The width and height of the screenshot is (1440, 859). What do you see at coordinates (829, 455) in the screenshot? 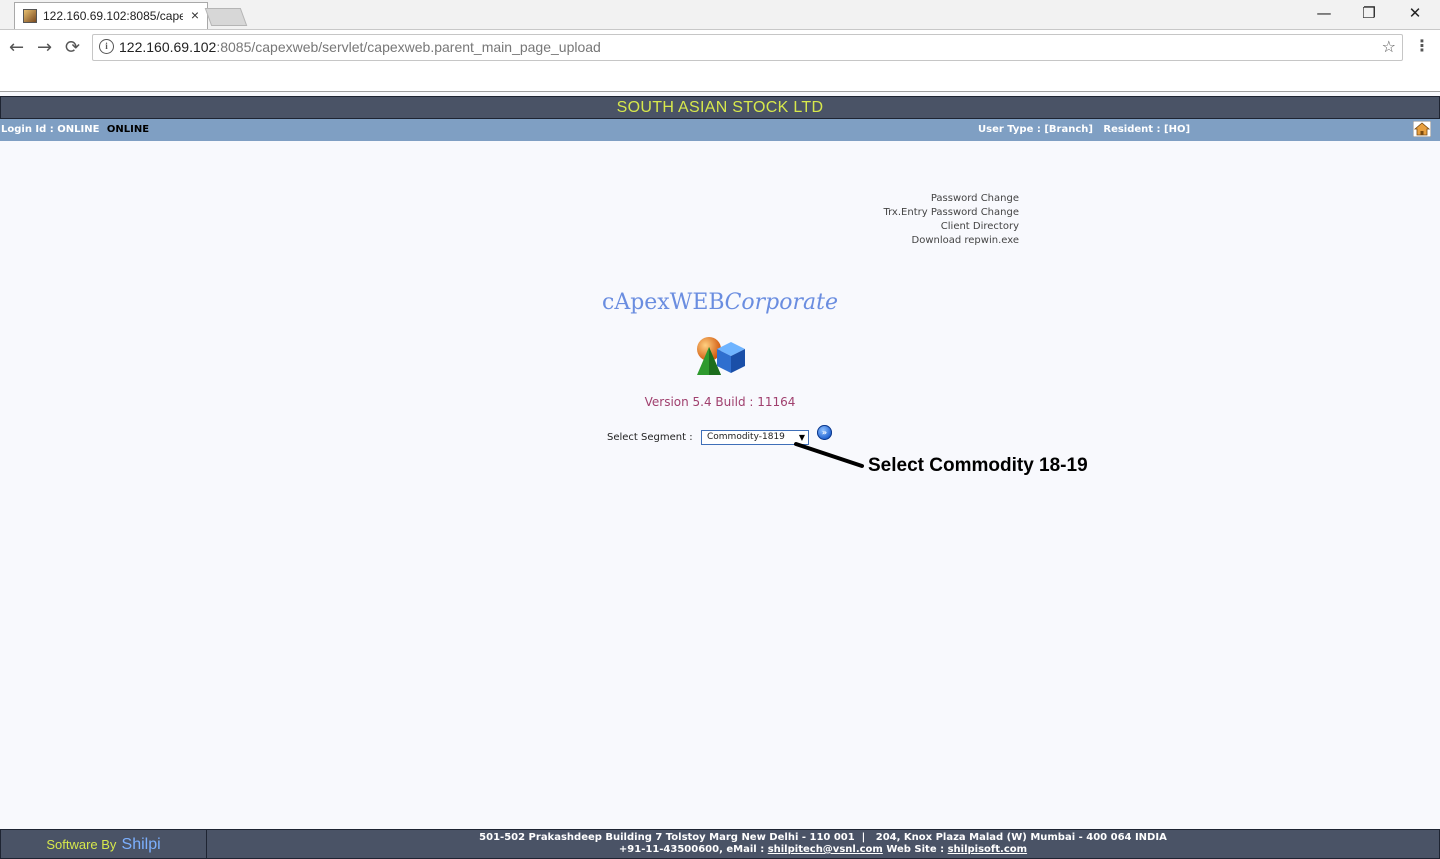
I see `annotation-arrow` at bounding box center [829, 455].